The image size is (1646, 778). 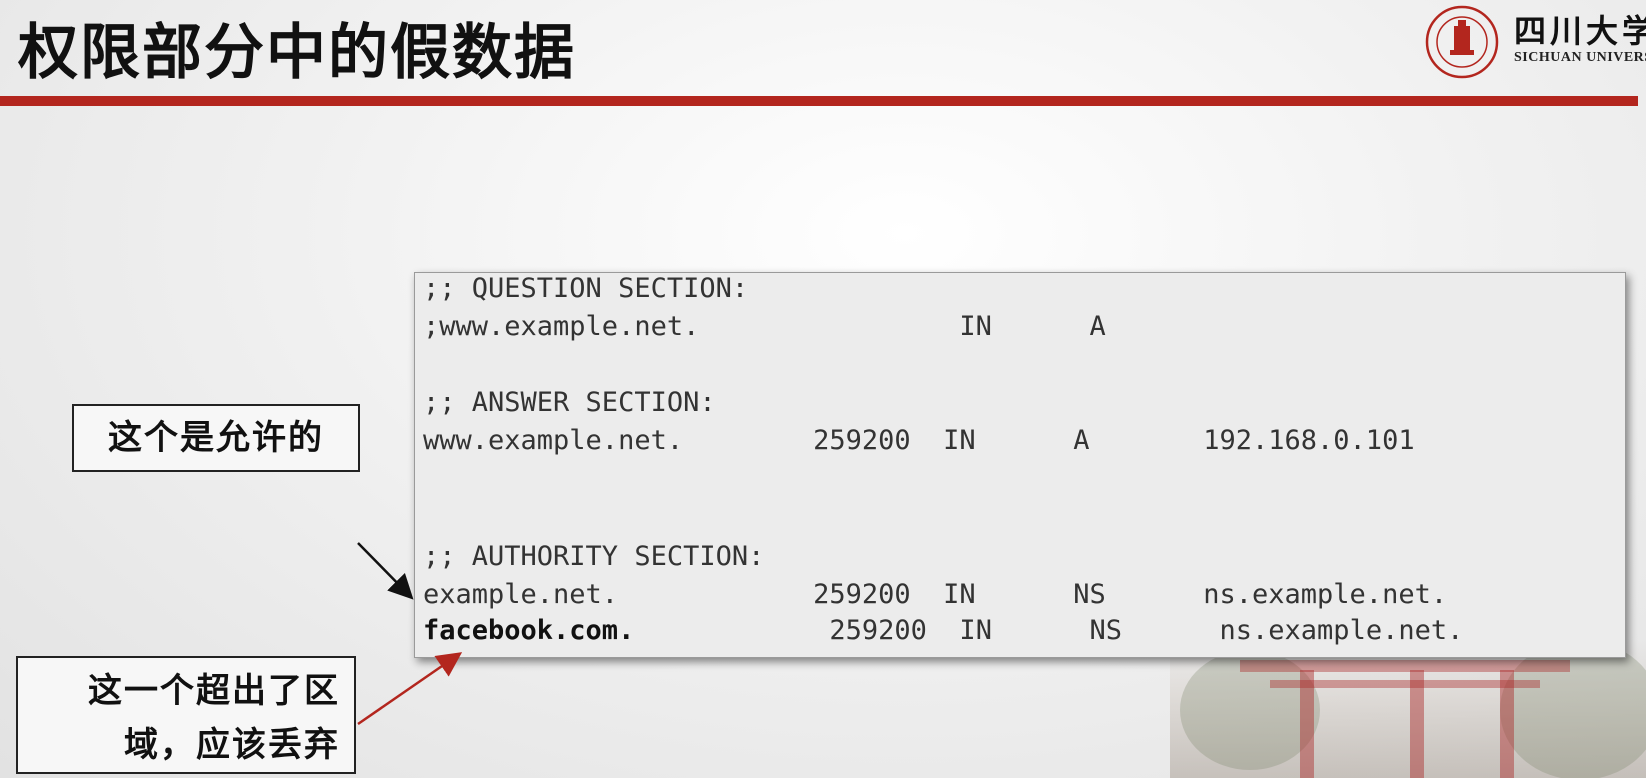 I want to click on allowed-arrow-icon, so click(x=385, y=571).